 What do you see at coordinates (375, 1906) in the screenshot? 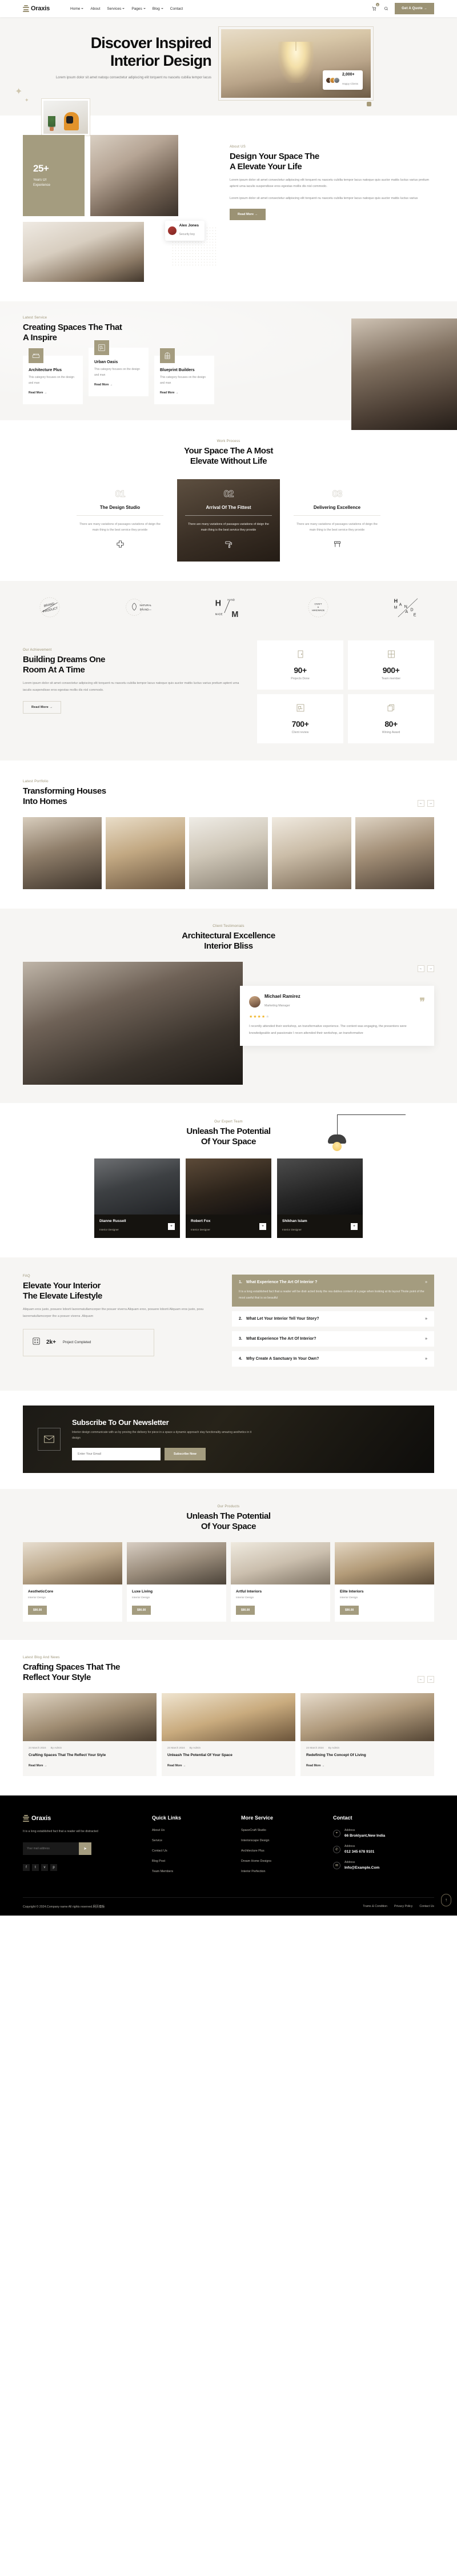
I see `footer-bottom-link: Trams & Condition` at bounding box center [375, 1906].